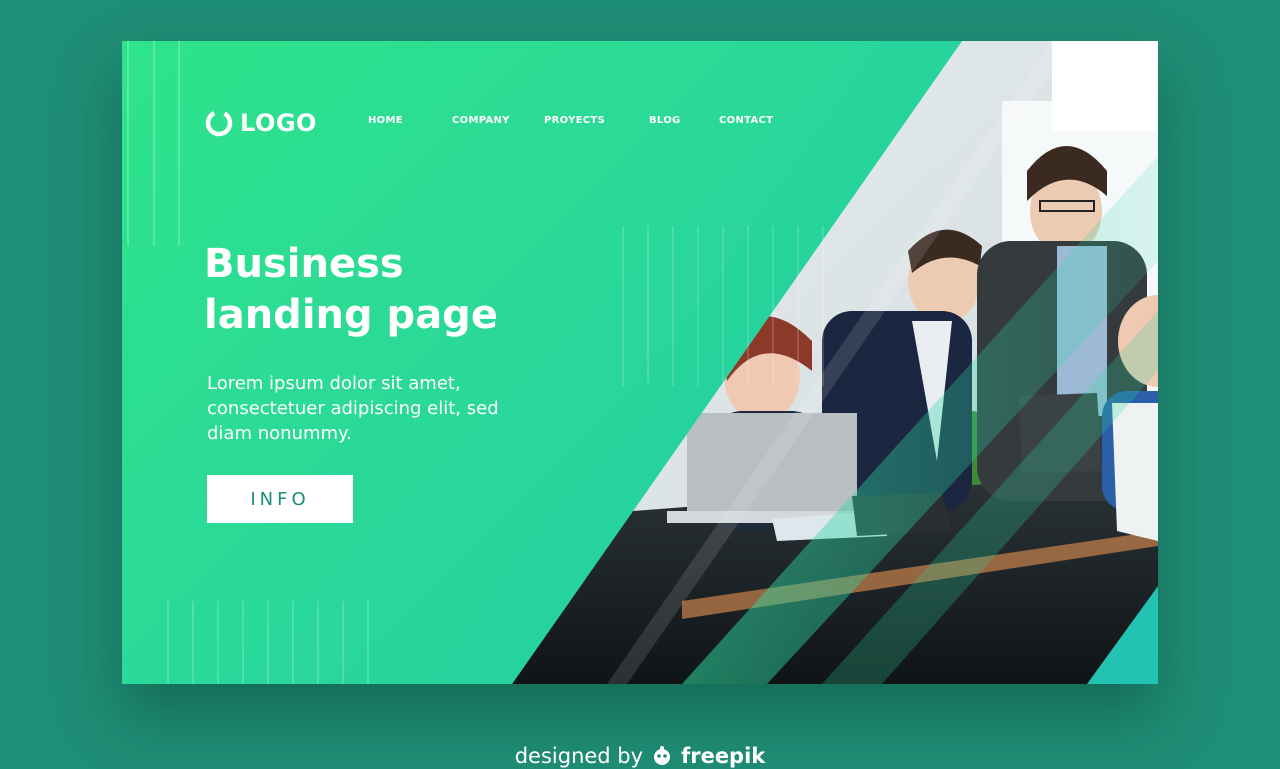 This screenshot has width=1280, height=769. Describe the element at coordinates (746, 120) in the screenshot. I see `nav-contact-link: CONTACT` at that location.